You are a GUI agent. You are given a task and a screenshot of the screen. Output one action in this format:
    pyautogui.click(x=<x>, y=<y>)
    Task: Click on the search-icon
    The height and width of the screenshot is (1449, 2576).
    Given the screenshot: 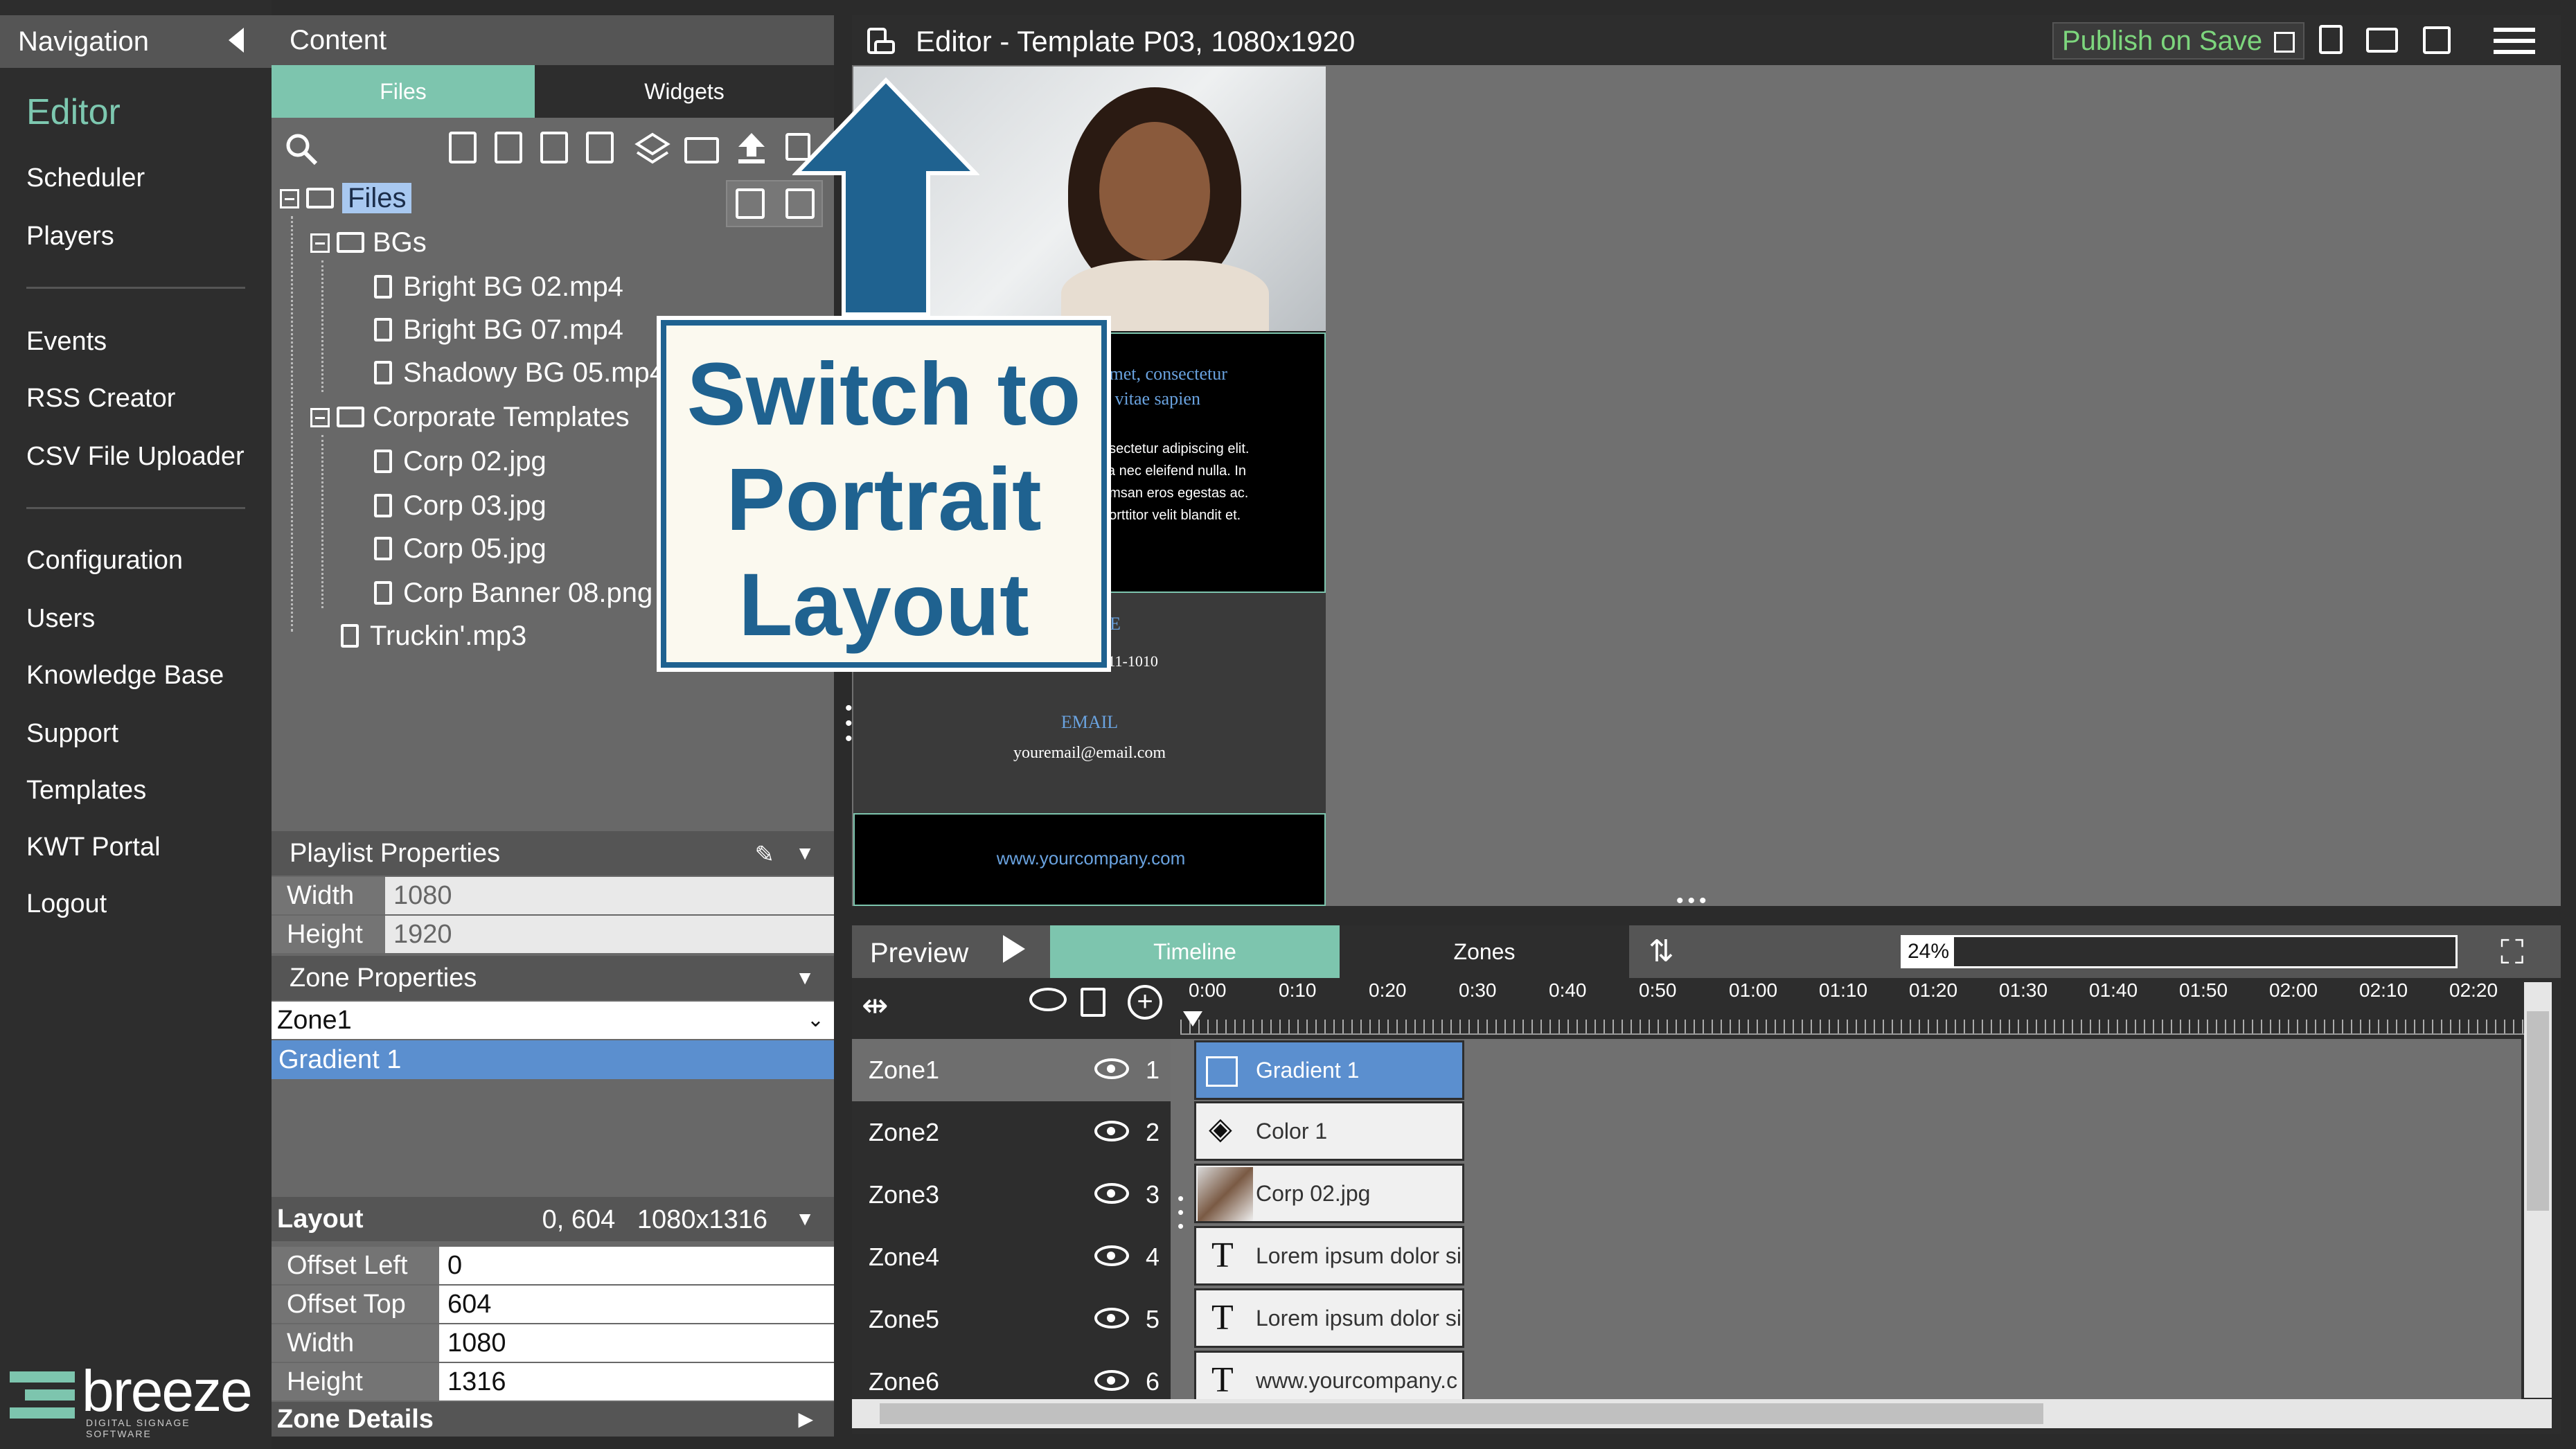 What is the action you would take?
    pyautogui.click(x=301, y=149)
    